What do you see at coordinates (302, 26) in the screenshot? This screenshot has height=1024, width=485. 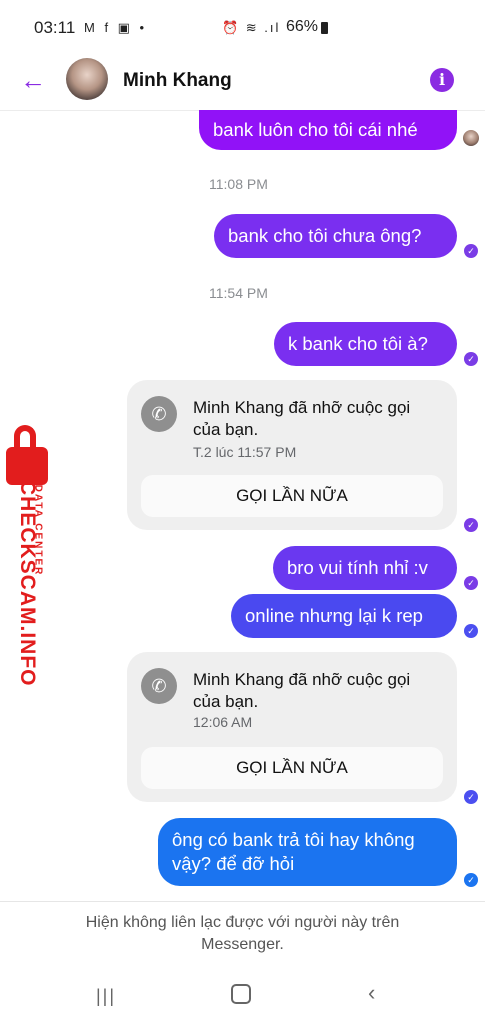 I see `battery-percent: 66%` at bounding box center [302, 26].